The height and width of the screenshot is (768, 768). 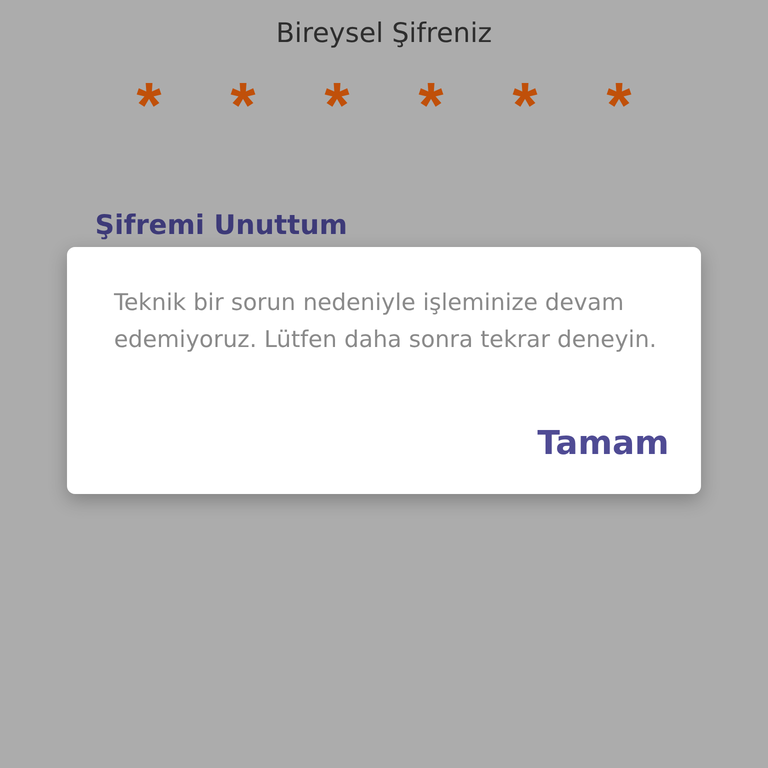 What do you see at coordinates (603, 443) in the screenshot?
I see `ok-button: Tamam` at bounding box center [603, 443].